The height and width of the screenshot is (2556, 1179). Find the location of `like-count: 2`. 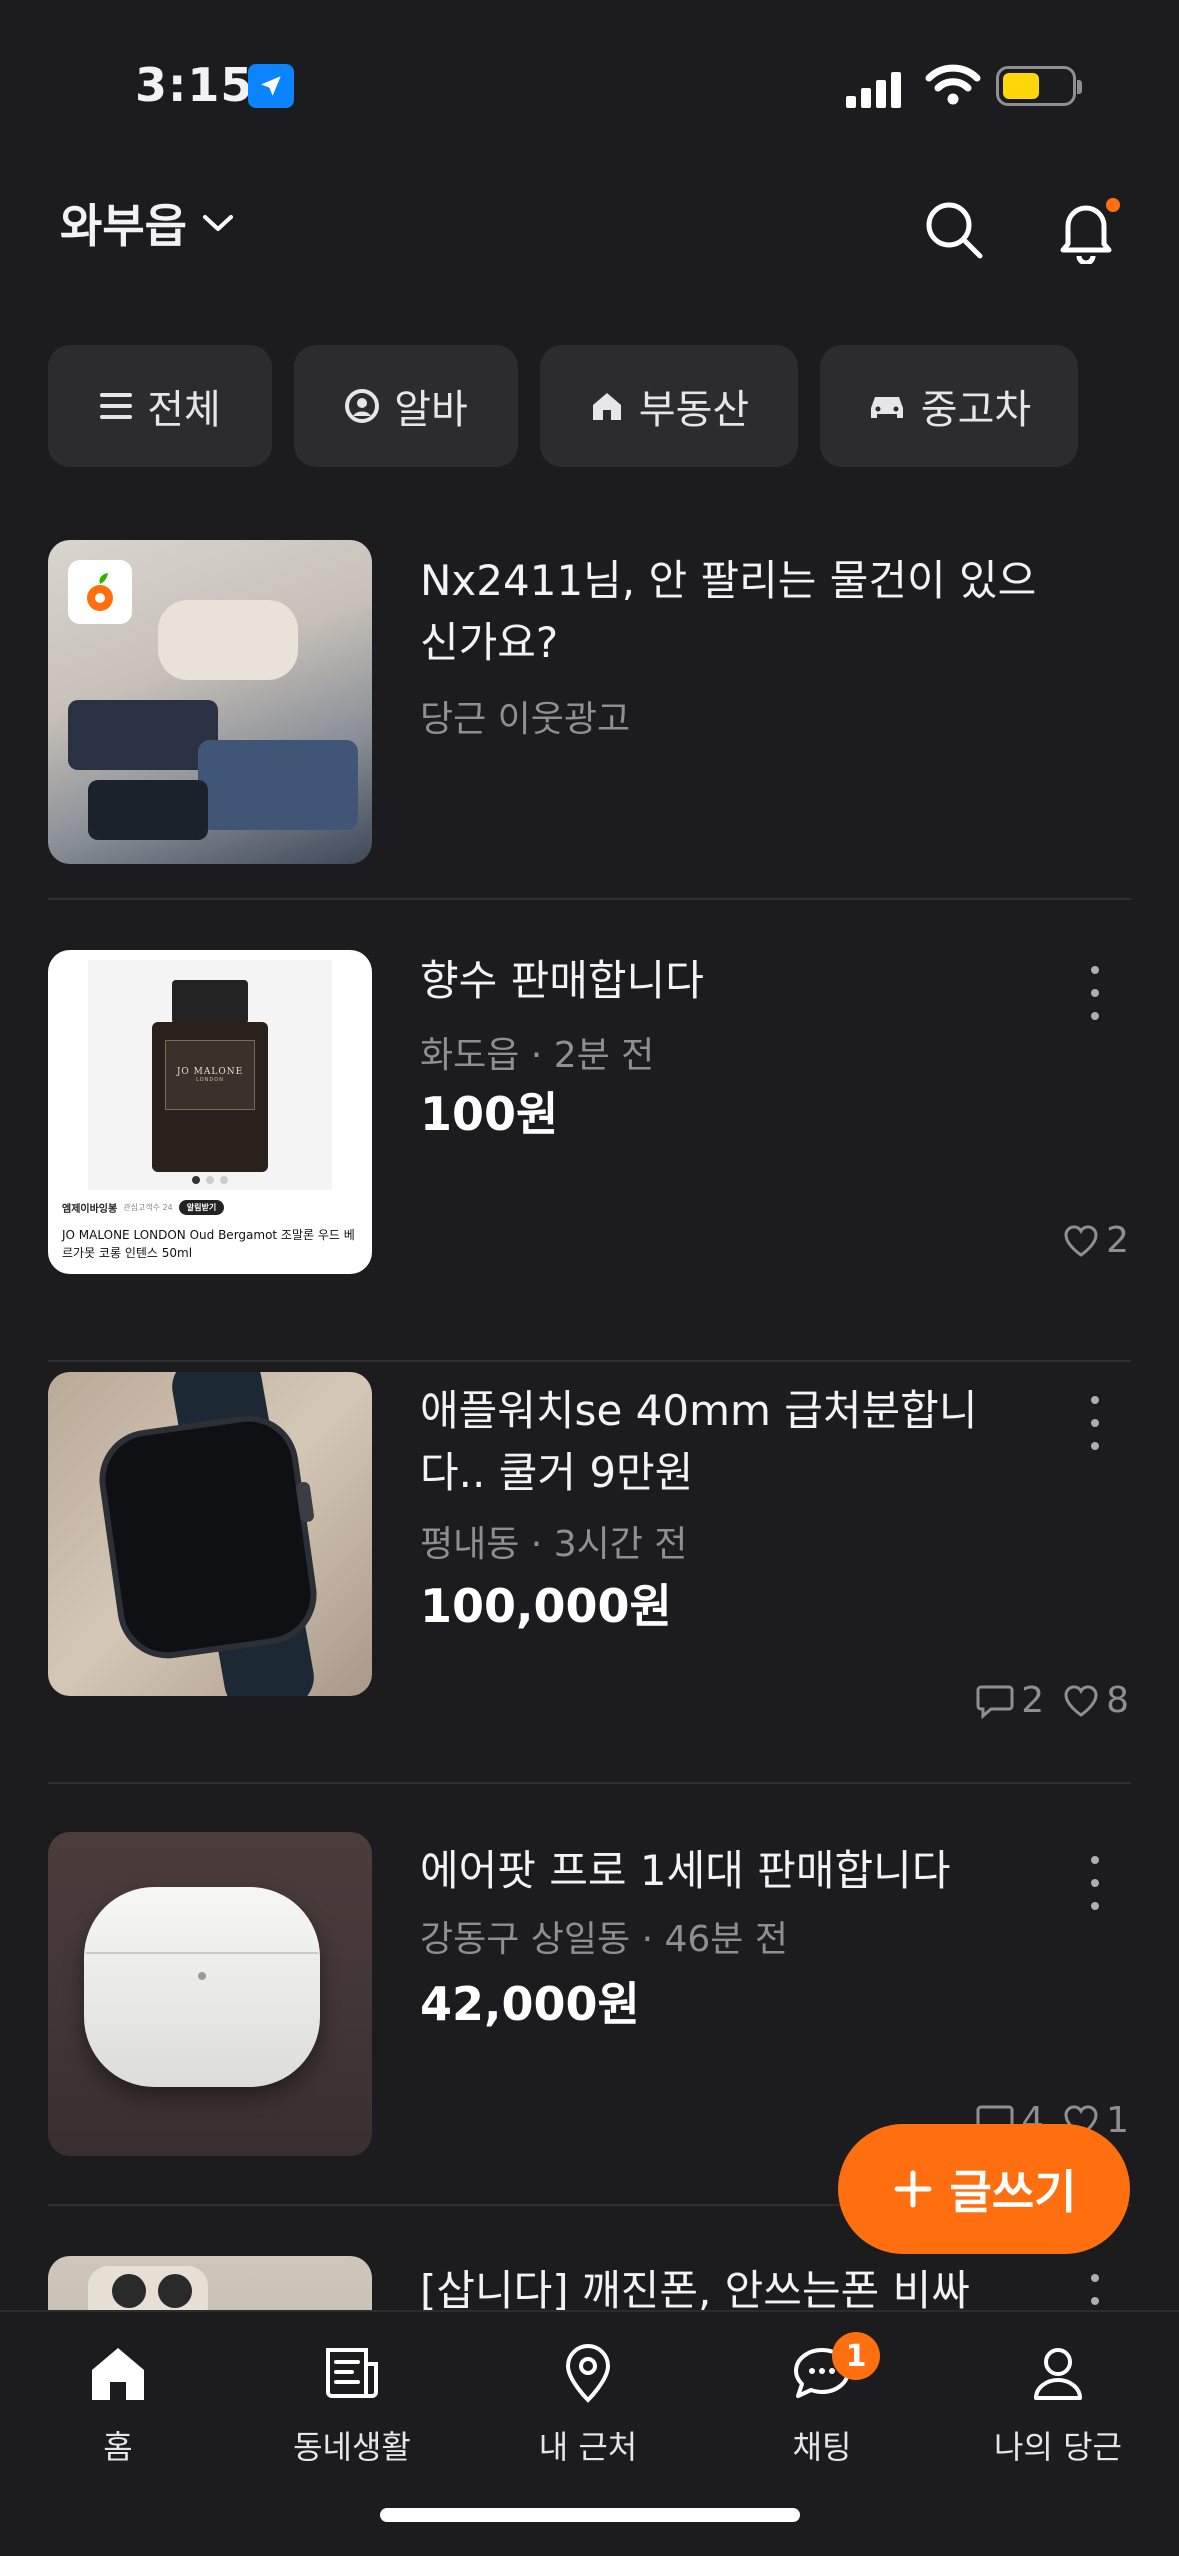

like-count: 2 is located at coordinates (1117, 1240).